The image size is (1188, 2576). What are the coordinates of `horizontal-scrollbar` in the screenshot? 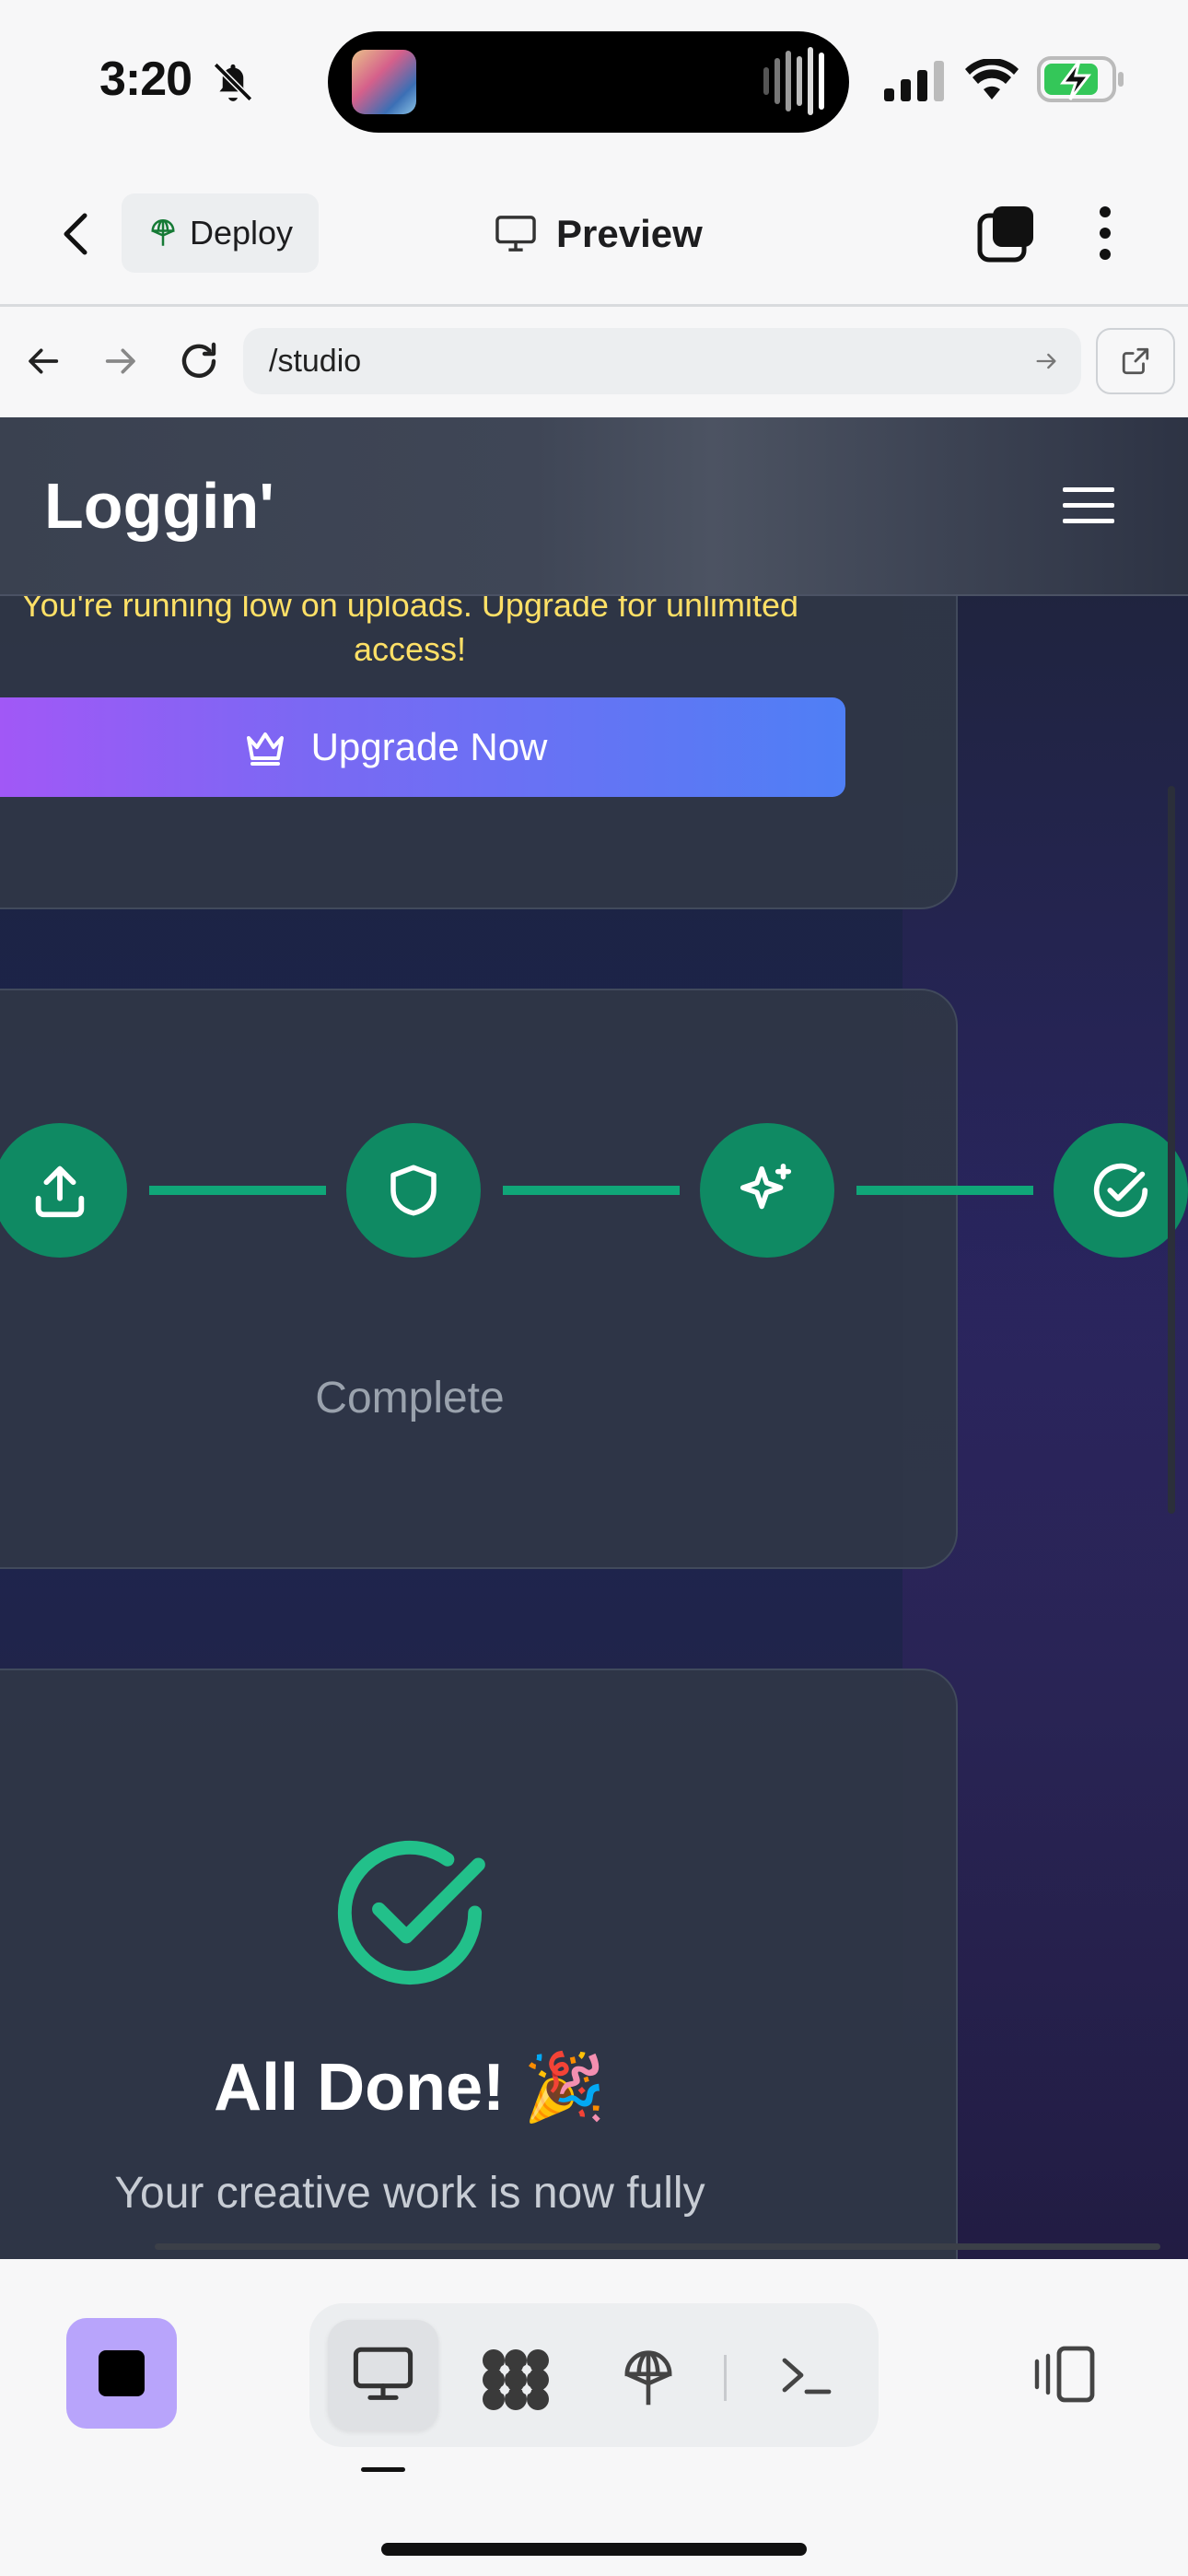 It's located at (657, 2246).